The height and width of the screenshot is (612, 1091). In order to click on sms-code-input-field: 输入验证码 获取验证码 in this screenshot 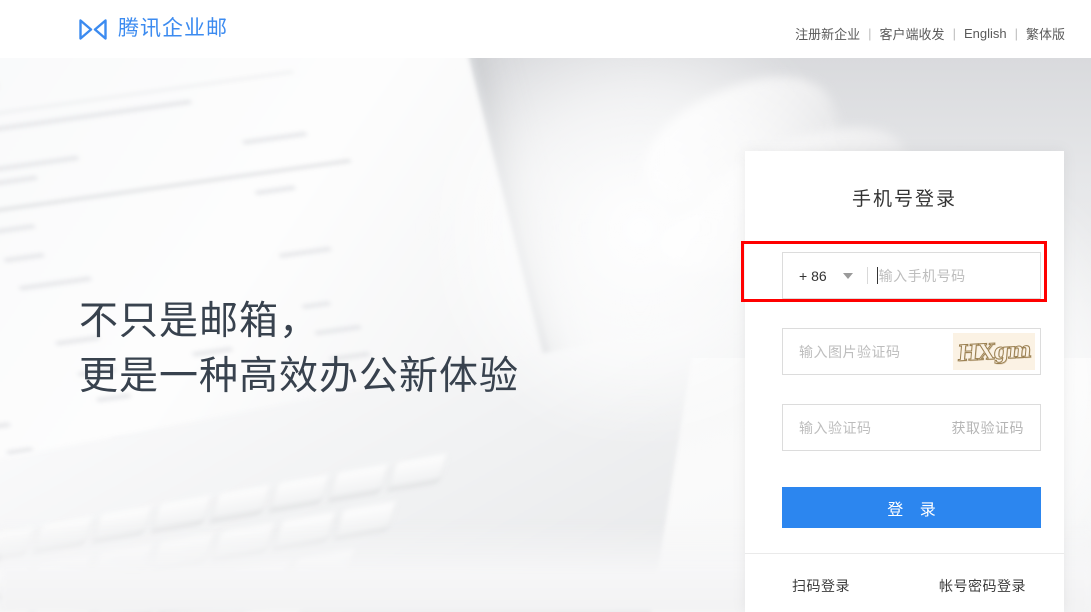, I will do `click(911, 427)`.